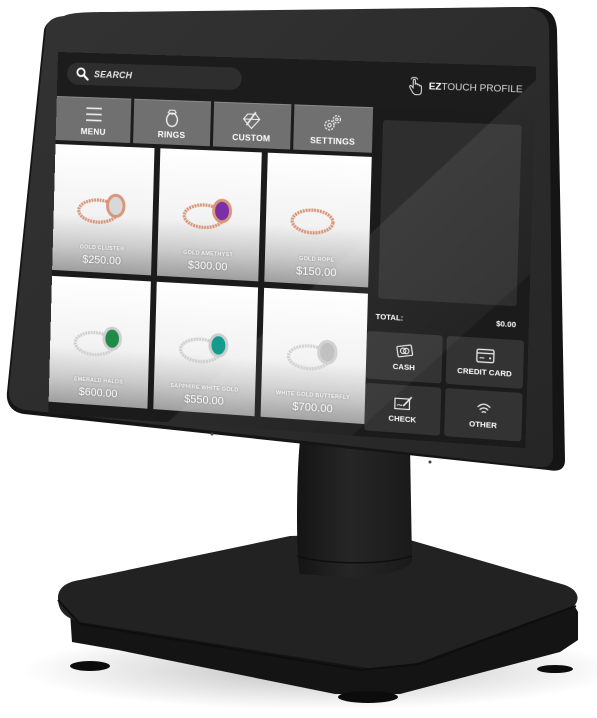 The height and width of the screenshot is (718, 597). I want to click on gears-icon, so click(332, 123).